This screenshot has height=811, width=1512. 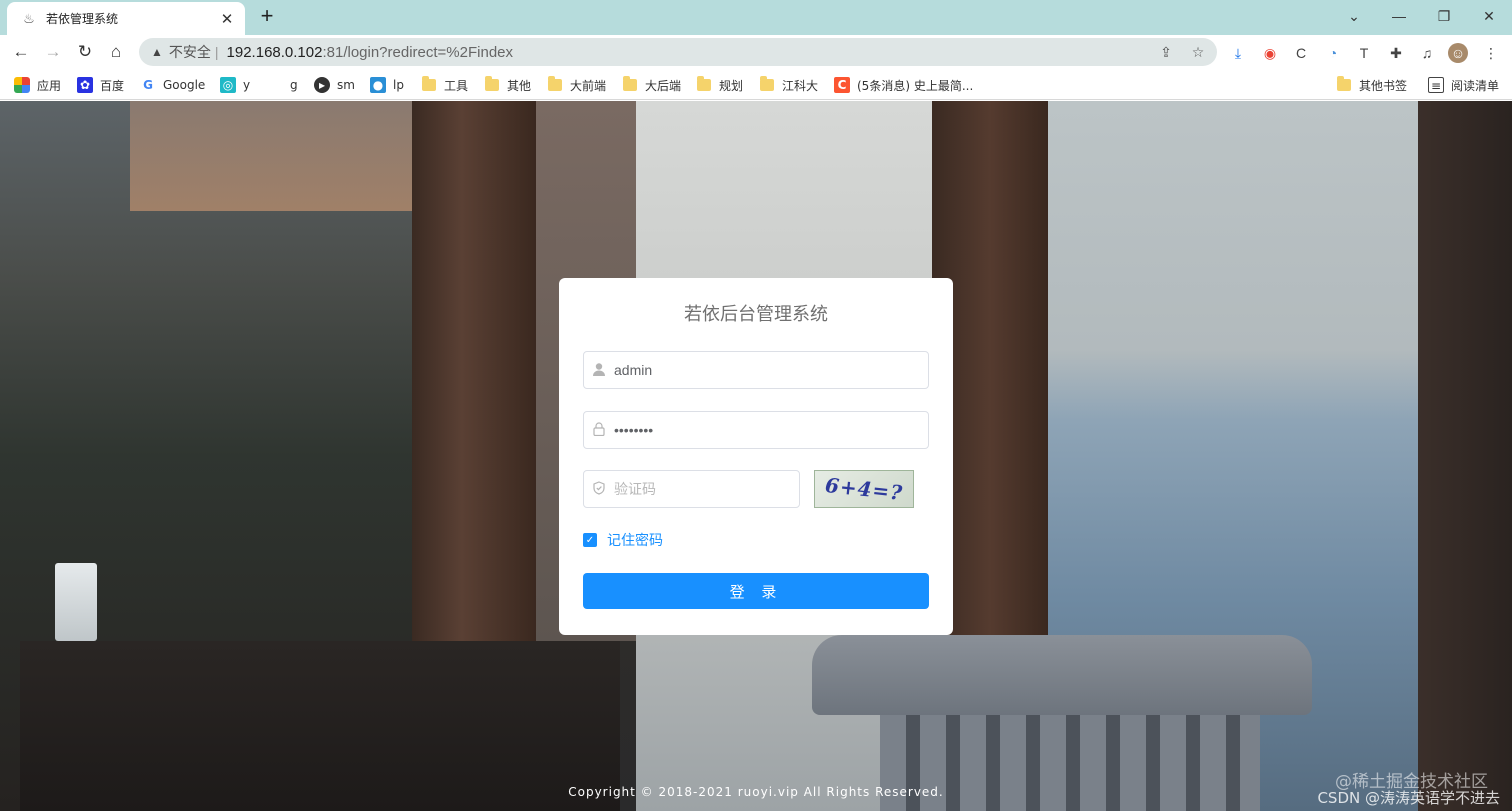 I want to click on url-host: 192.168.0.102, so click(x=274, y=52).